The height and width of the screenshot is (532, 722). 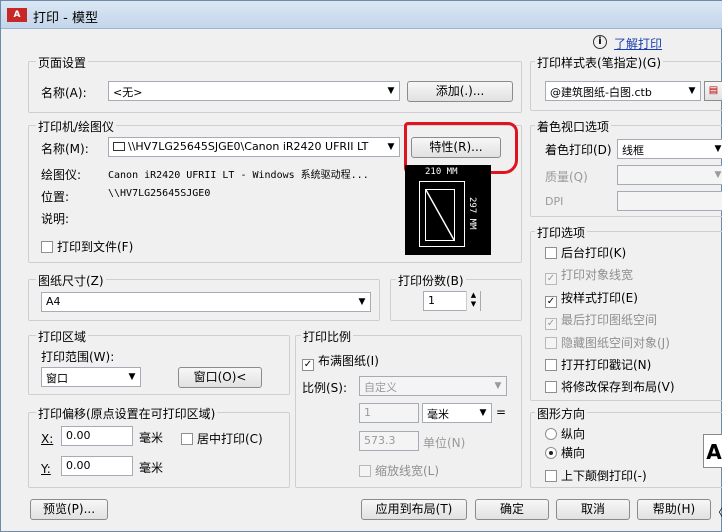 I want to click on preview-printable-area, so click(x=440, y=215).